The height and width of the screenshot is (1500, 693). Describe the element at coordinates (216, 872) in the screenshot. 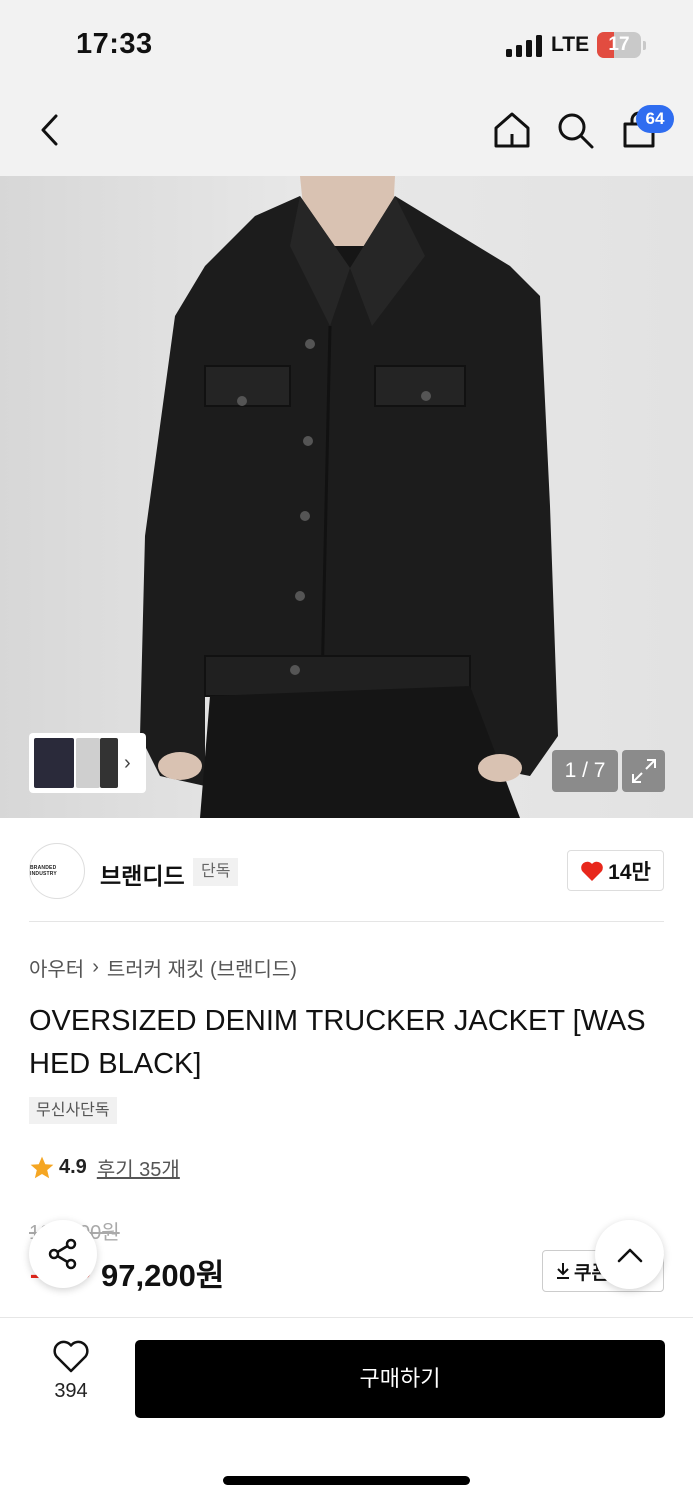

I see `brand-exclusive-tag: 단독` at that location.